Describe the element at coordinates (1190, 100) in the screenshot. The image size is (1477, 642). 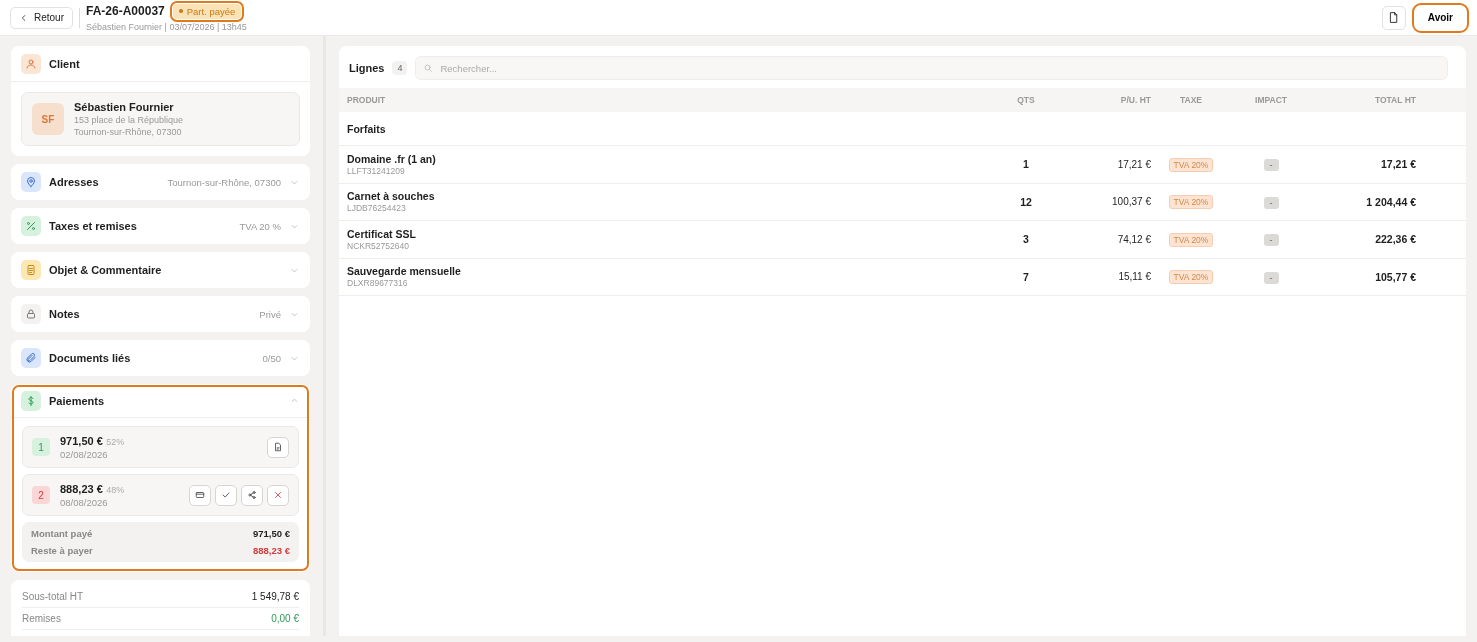
I see `column-header: TAXE` at that location.